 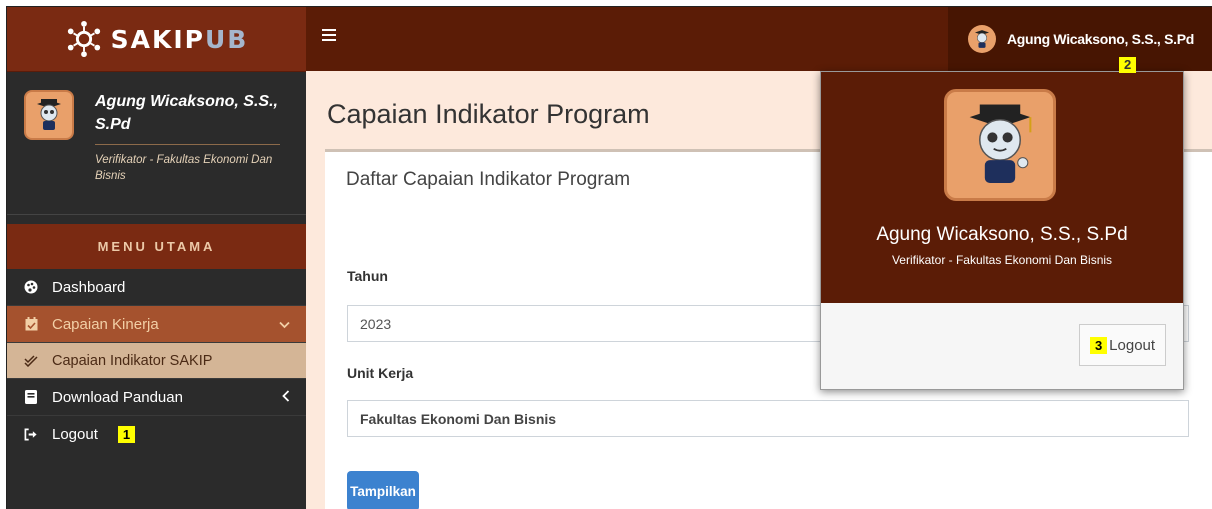 I want to click on logout-label: Logout, so click(x=1132, y=345).